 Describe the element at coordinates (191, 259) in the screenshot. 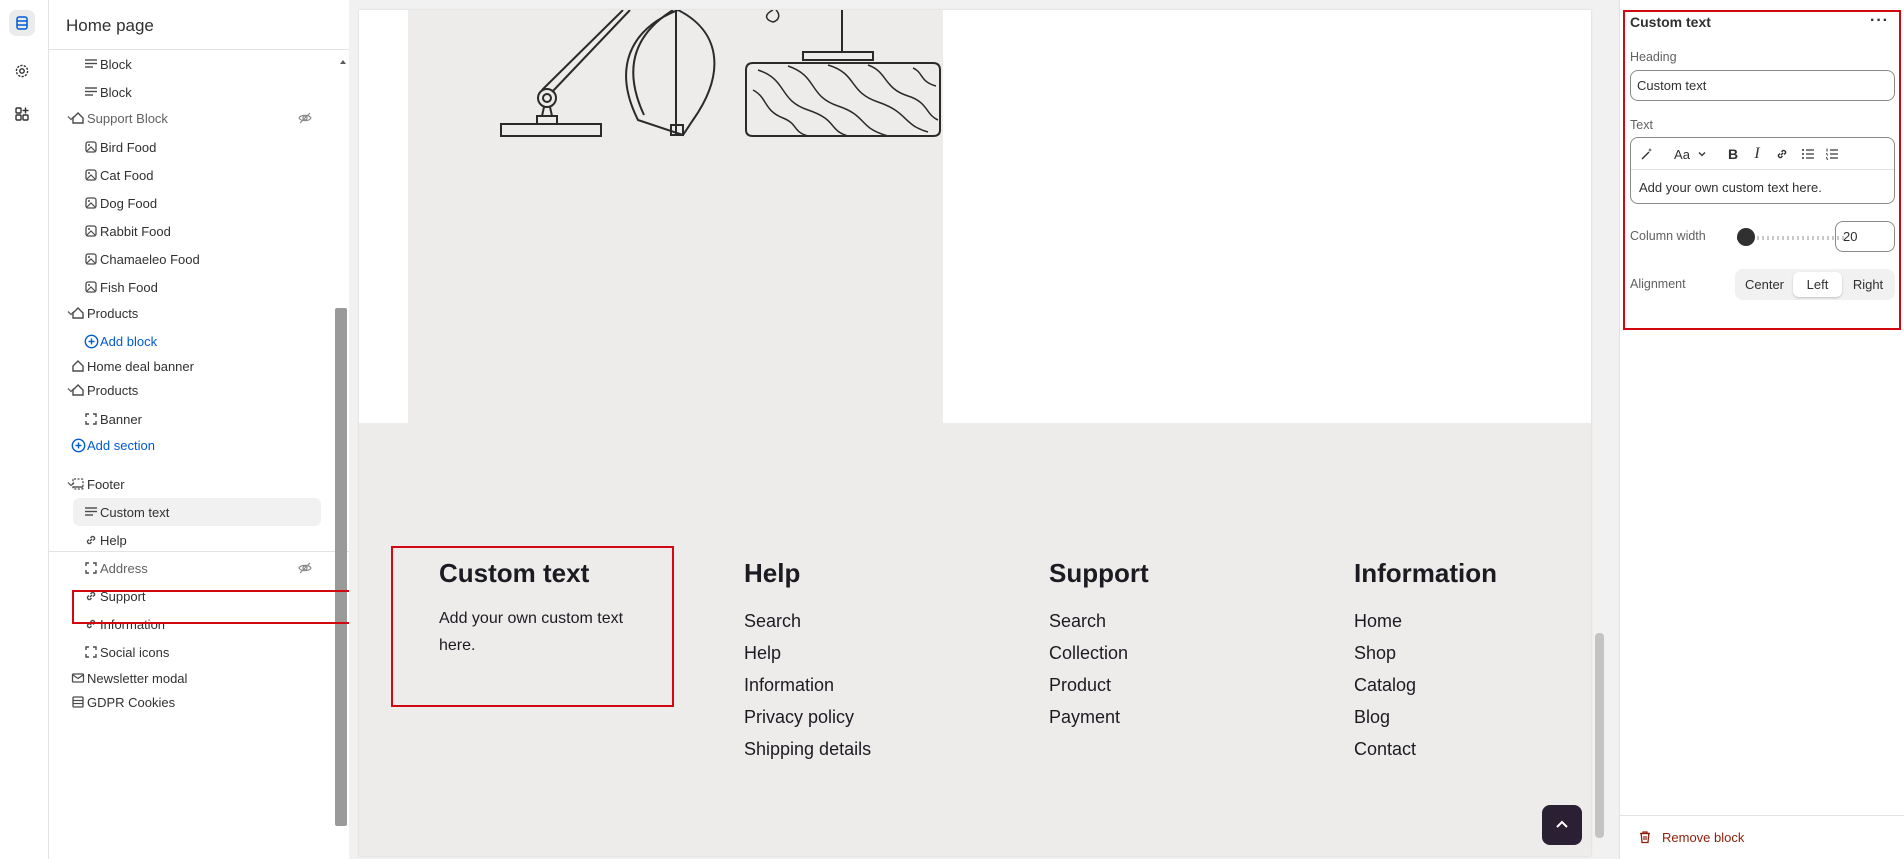

I see `tree-item-chamaeleo-food: Chamaeleo Food` at that location.